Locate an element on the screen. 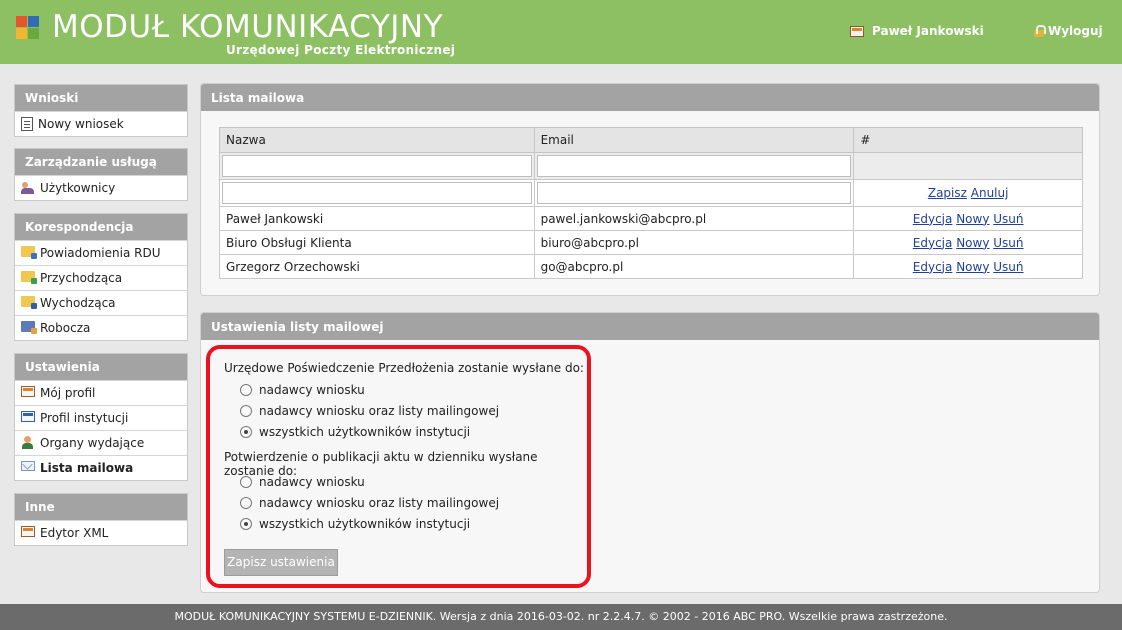 This screenshot has width=1122, height=630. new-entry-row: Zapisz Anuluj is located at coordinates (651, 193).